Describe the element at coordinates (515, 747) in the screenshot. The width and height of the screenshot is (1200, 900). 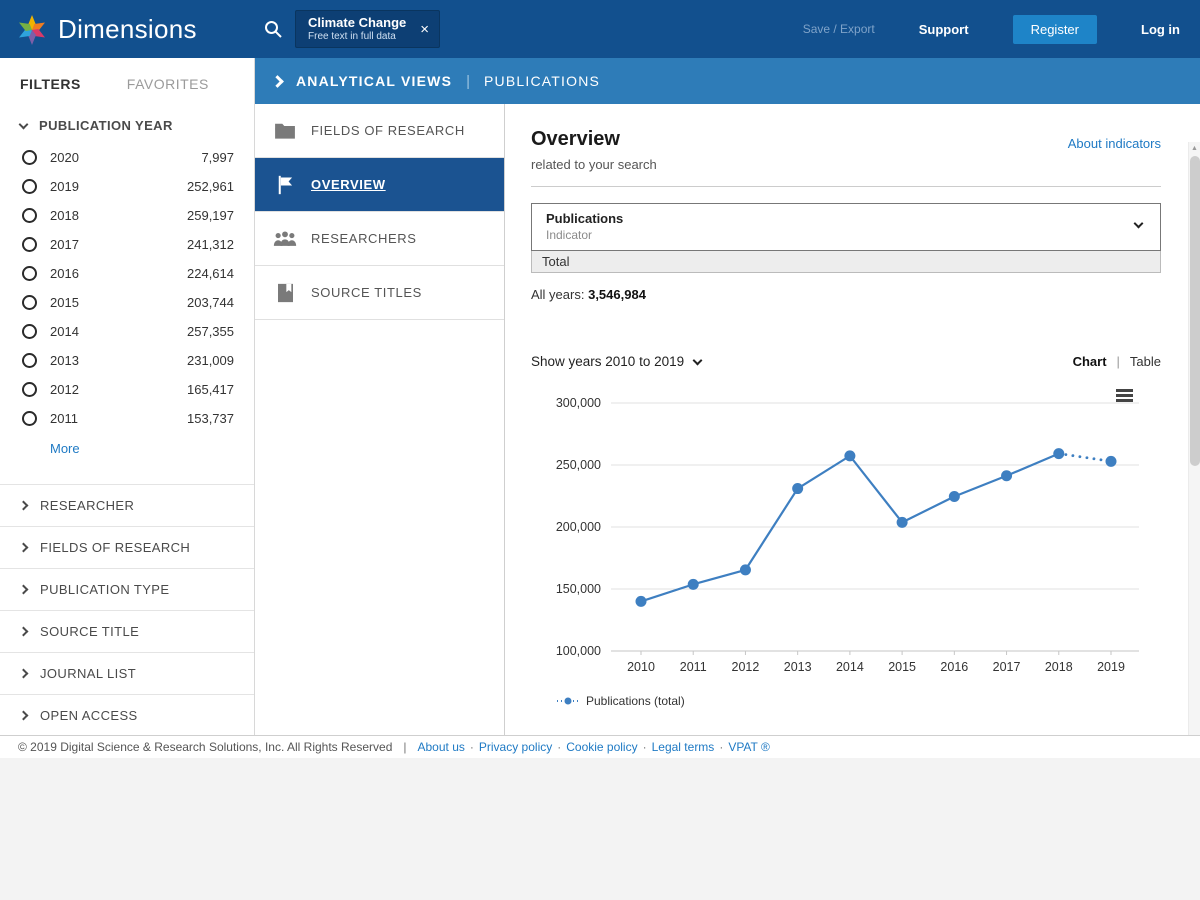
I see `footer-link-privacy-policy: Privacy policy` at that location.